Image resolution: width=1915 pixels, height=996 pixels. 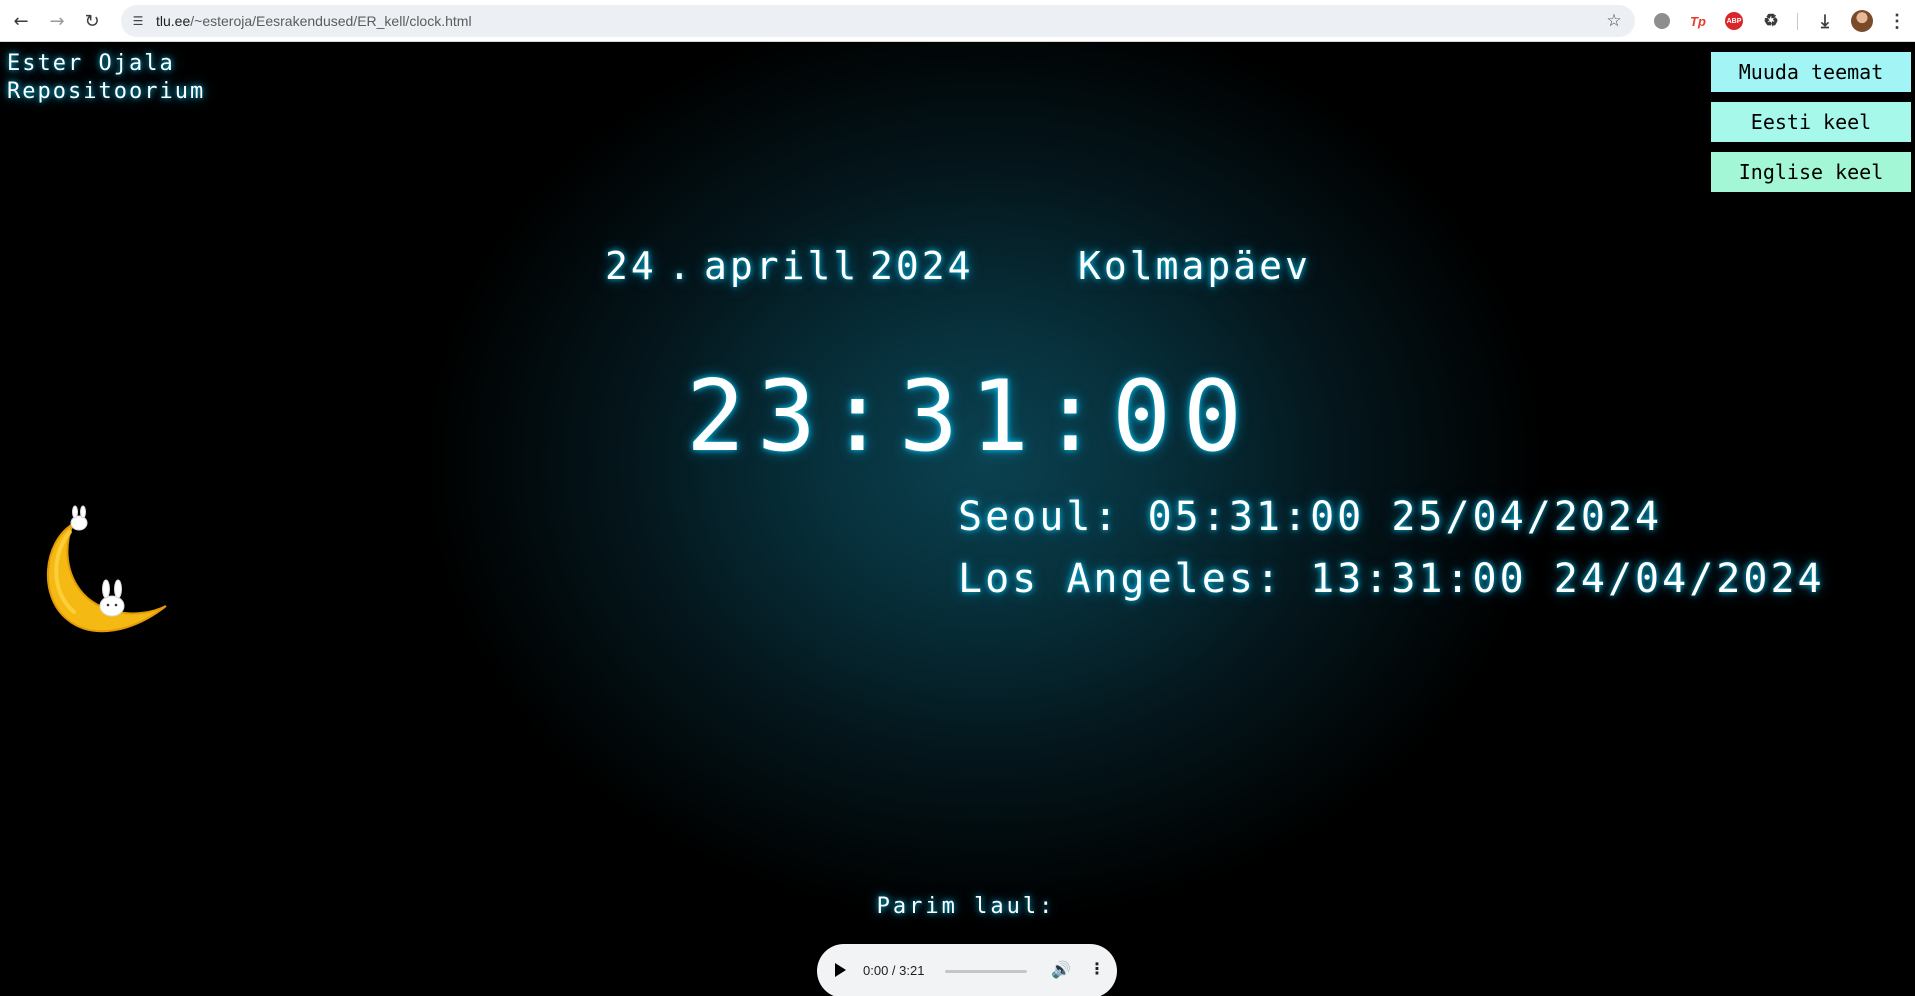 I want to click on date-month: aprill, so click(x=782, y=266).